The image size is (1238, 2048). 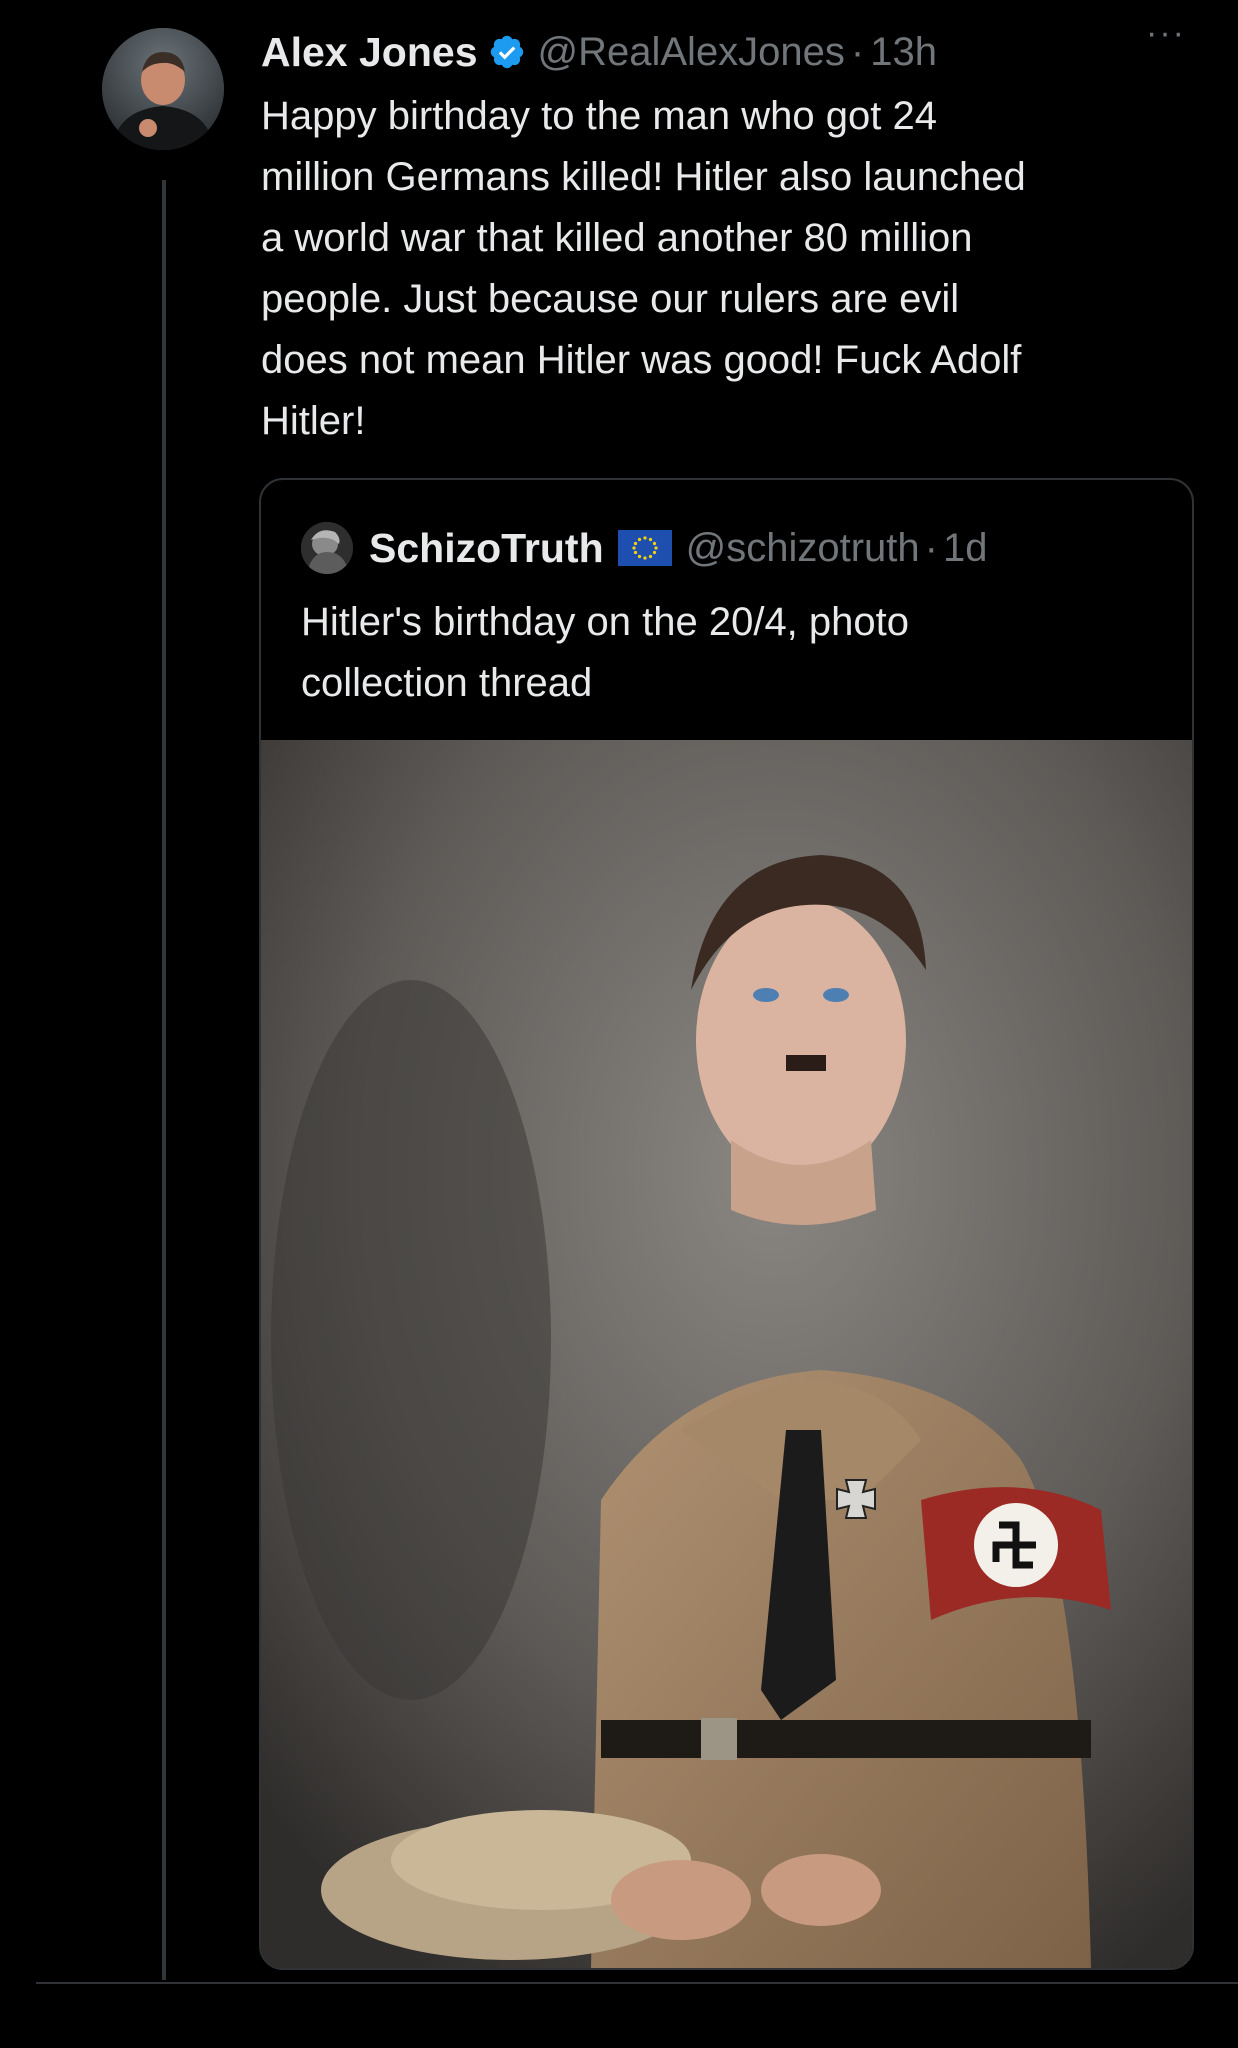 I want to click on author-avatar-image, so click(x=163, y=89).